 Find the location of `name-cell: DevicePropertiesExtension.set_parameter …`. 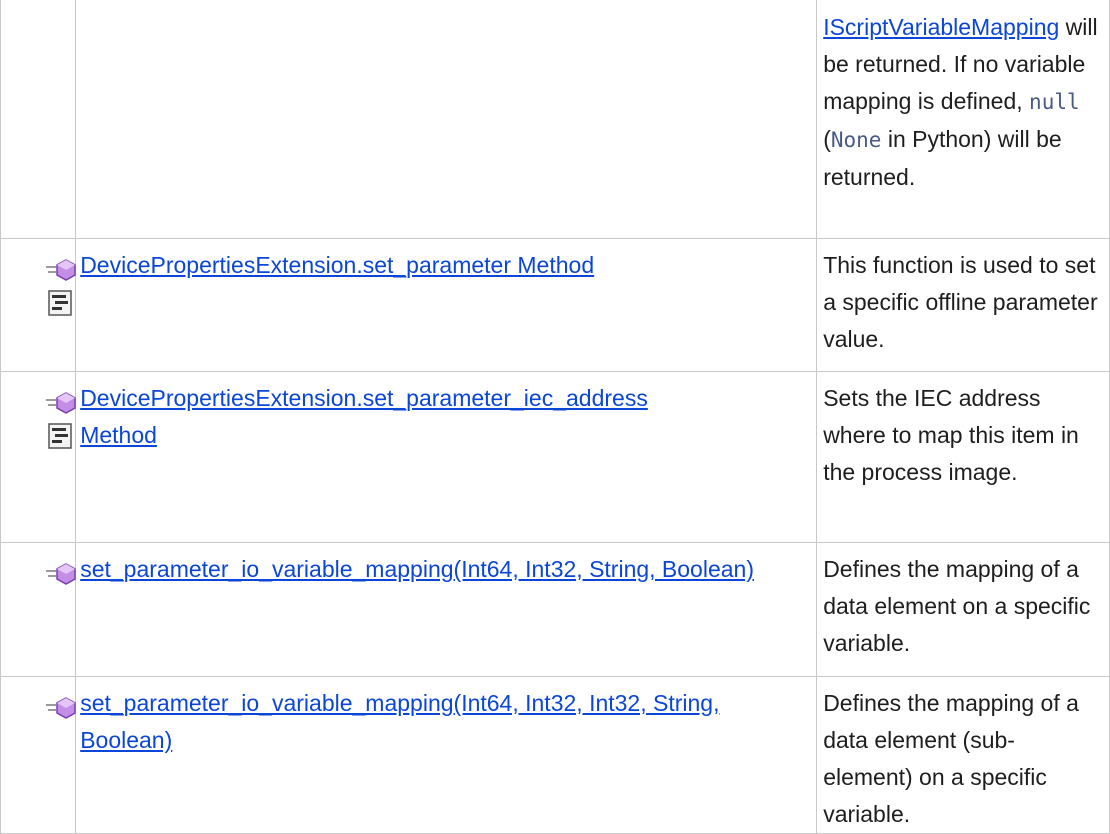

name-cell: DevicePropertiesExtension.set_parameter … is located at coordinates (446, 305).